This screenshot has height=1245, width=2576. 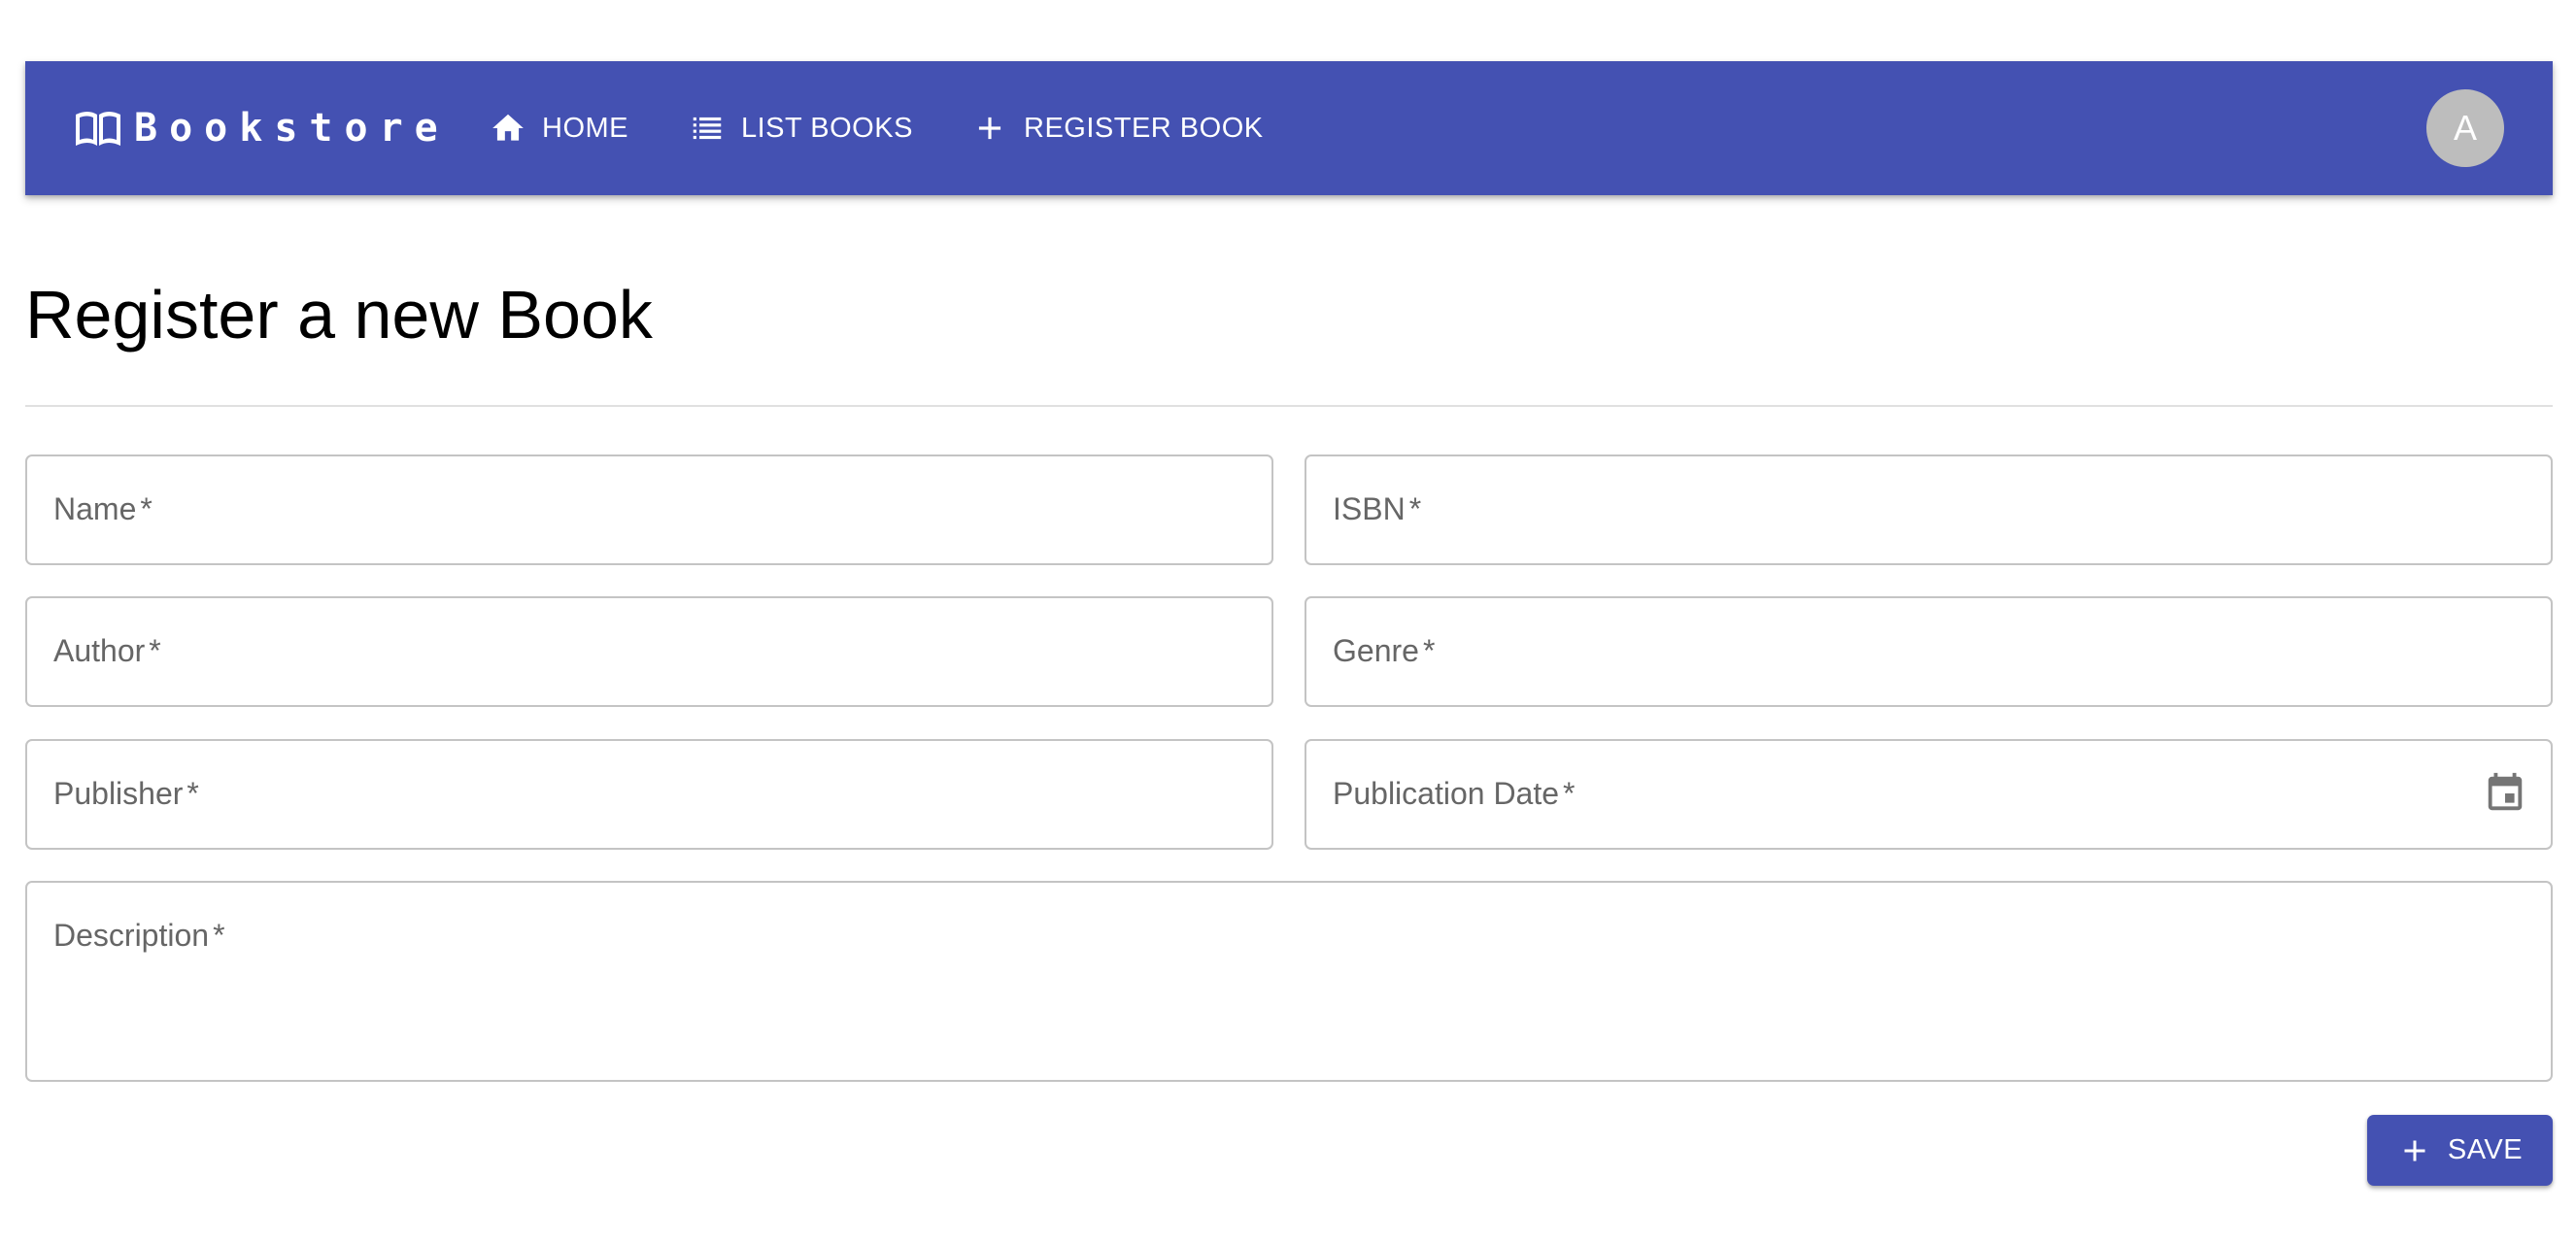 What do you see at coordinates (585, 128) in the screenshot?
I see `nav-home-label: HOME` at bounding box center [585, 128].